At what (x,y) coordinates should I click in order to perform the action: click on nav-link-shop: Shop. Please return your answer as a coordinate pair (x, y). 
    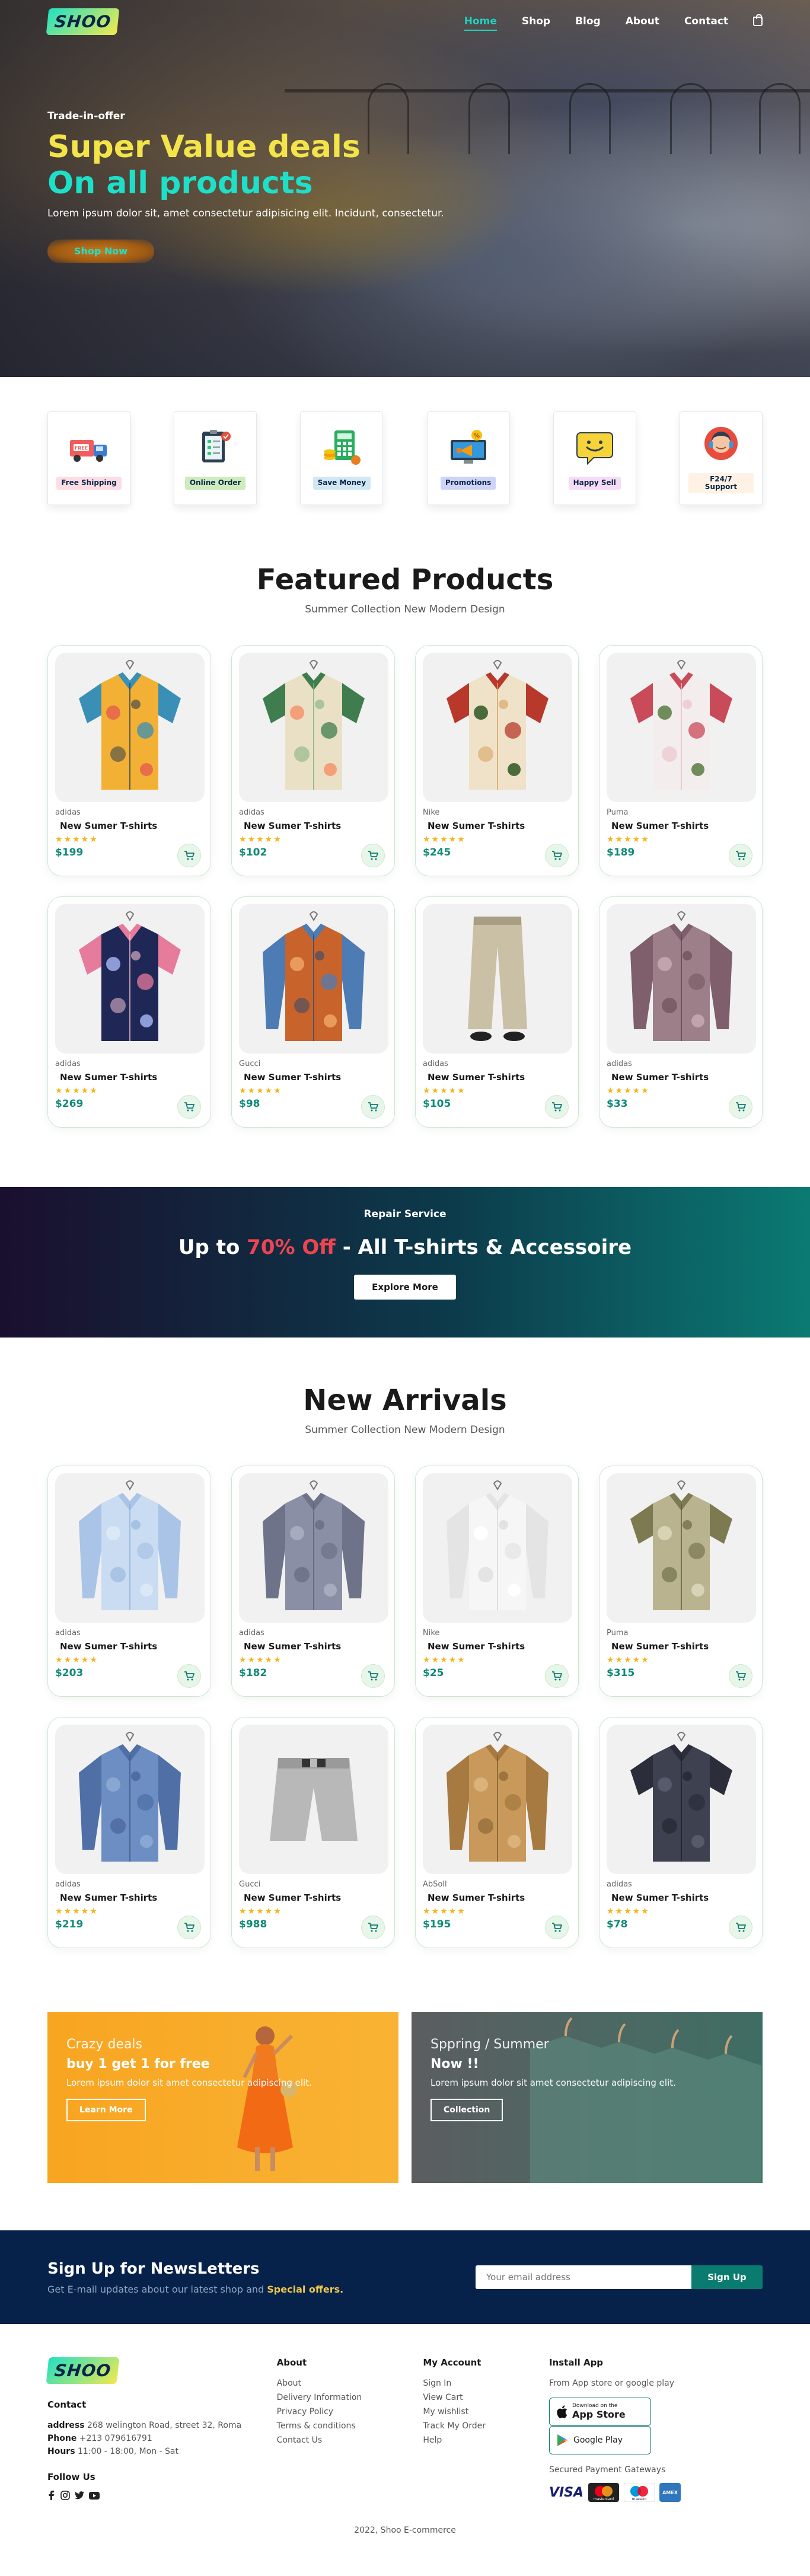
    Looking at the image, I should click on (536, 21).